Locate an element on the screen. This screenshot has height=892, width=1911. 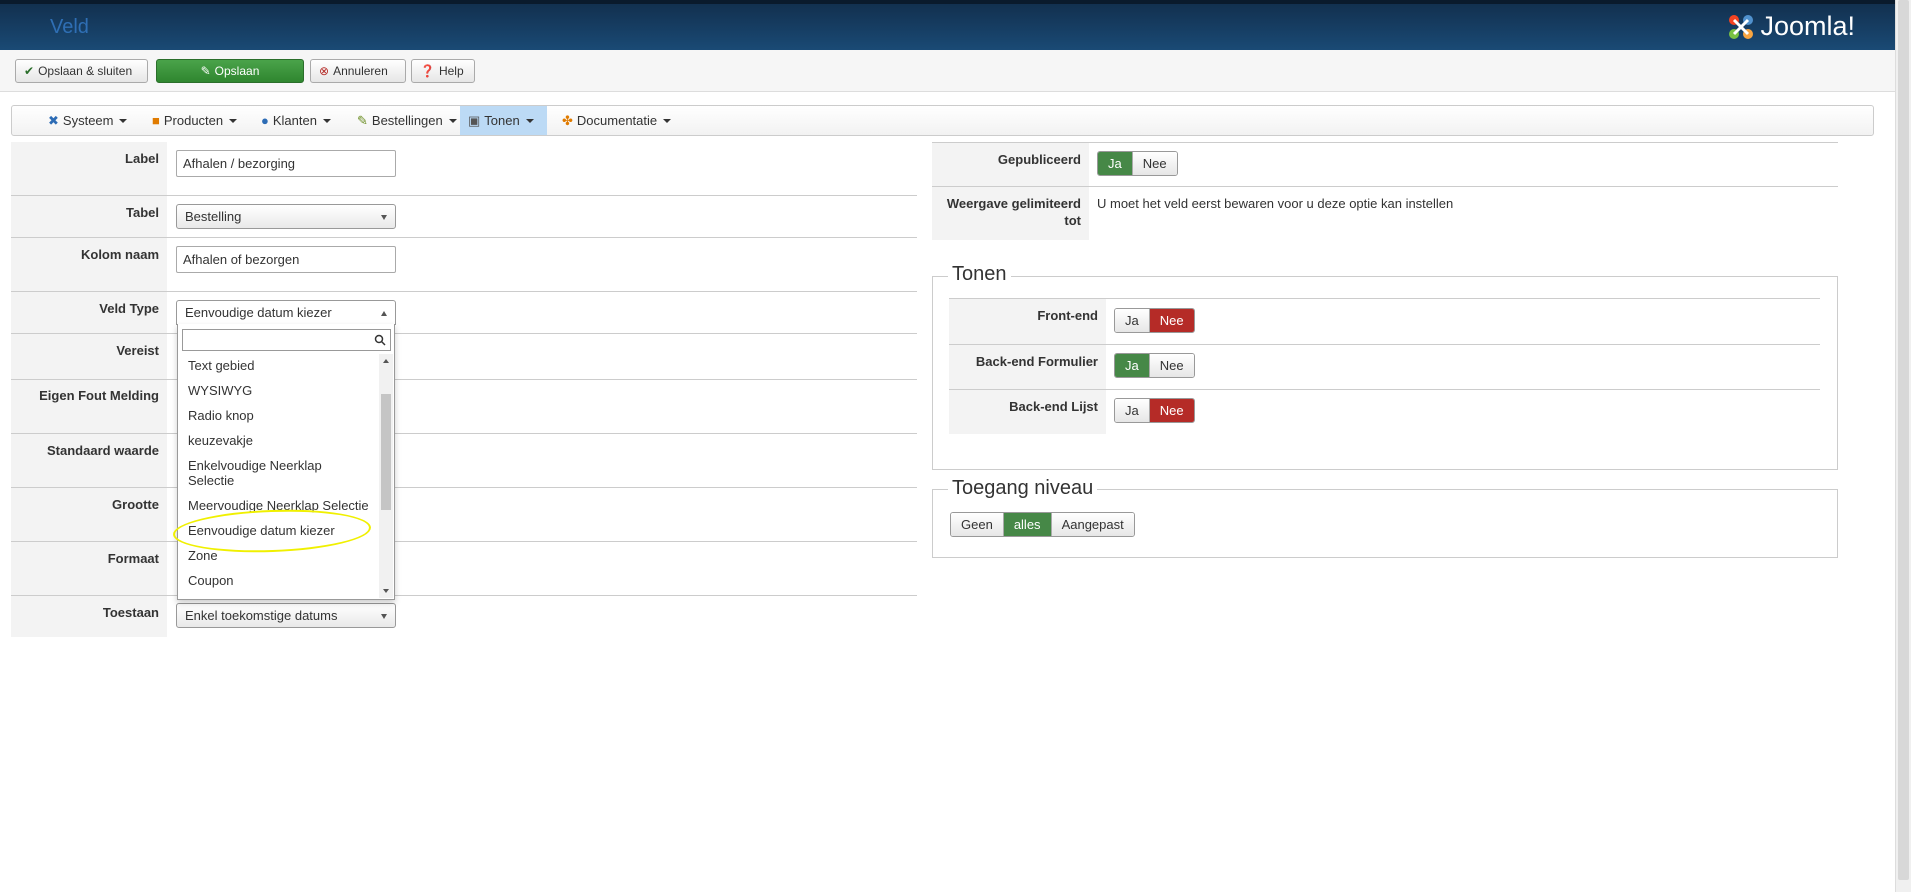
cancel-label: Annuleren is located at coordinates (360, 71).